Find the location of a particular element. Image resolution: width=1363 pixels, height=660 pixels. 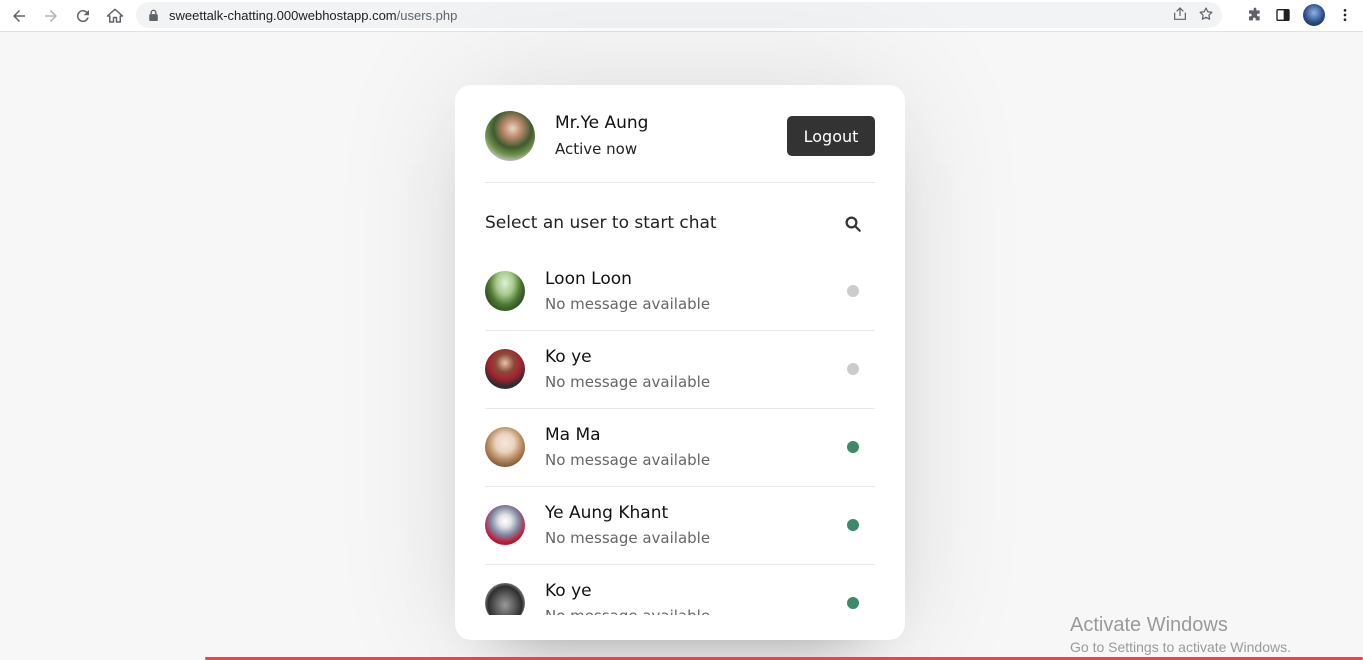

reload-button is located at coordinates (83, 16).